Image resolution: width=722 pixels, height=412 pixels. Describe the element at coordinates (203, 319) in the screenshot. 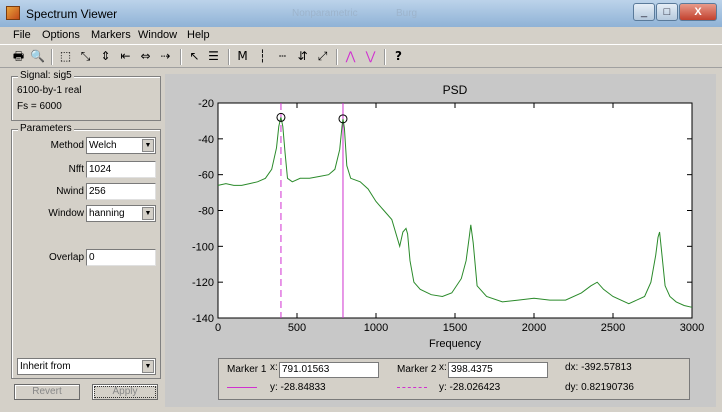

I see `y-tick-label: -140` at that location.